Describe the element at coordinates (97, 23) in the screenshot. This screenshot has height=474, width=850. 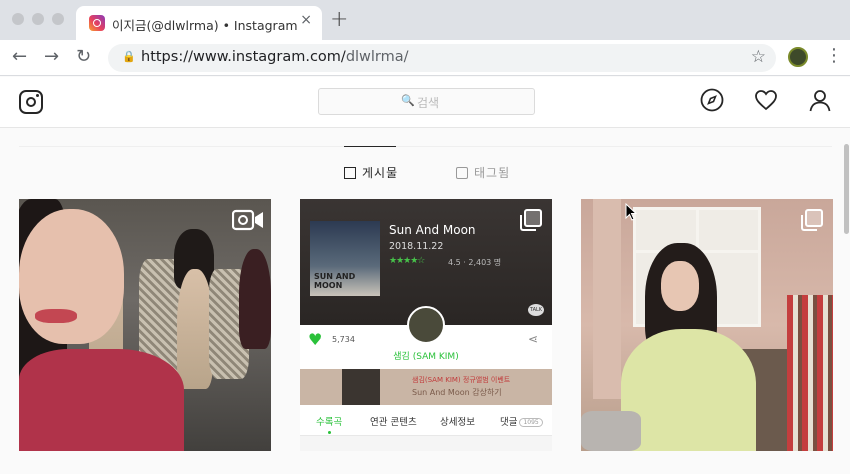
I see `instagram-favicon-icon` at that location.